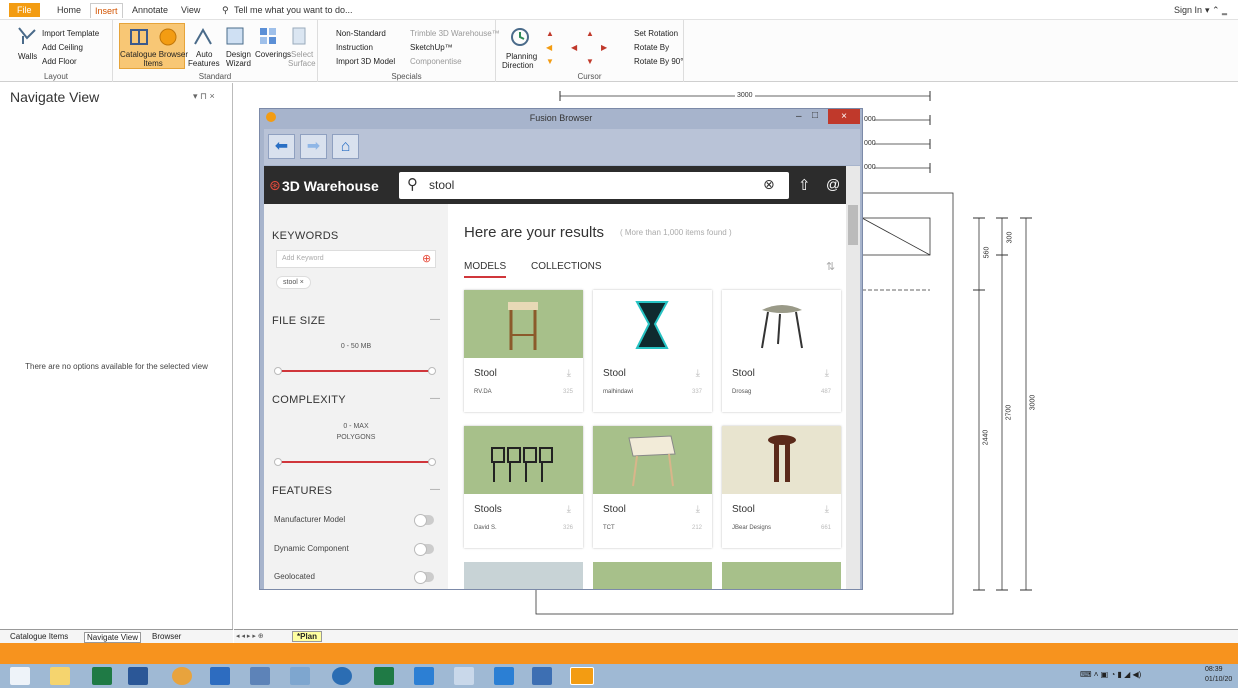 Image resolution: width=1238 pixels, height=688 pixels. Describe the element at coordinates (426, 258) in the screenshot. I see `add-keyword-icon: ⊕` at that location.